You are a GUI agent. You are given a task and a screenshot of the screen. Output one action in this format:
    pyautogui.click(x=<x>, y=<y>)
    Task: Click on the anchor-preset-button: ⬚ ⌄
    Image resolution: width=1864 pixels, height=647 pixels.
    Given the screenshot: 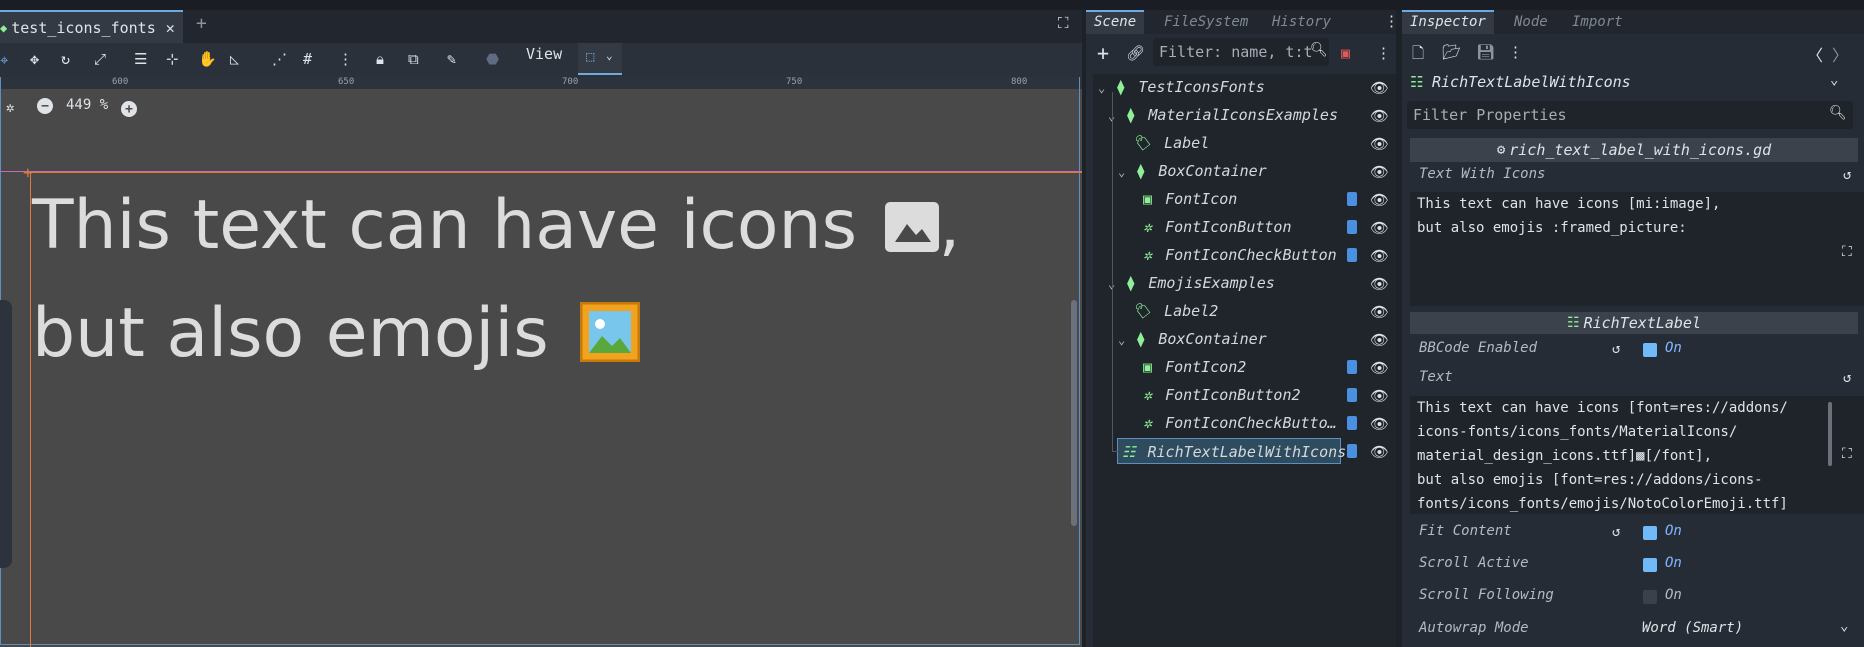 What is the action you would take?
    pyautogui.click(x=600, y=59)
    